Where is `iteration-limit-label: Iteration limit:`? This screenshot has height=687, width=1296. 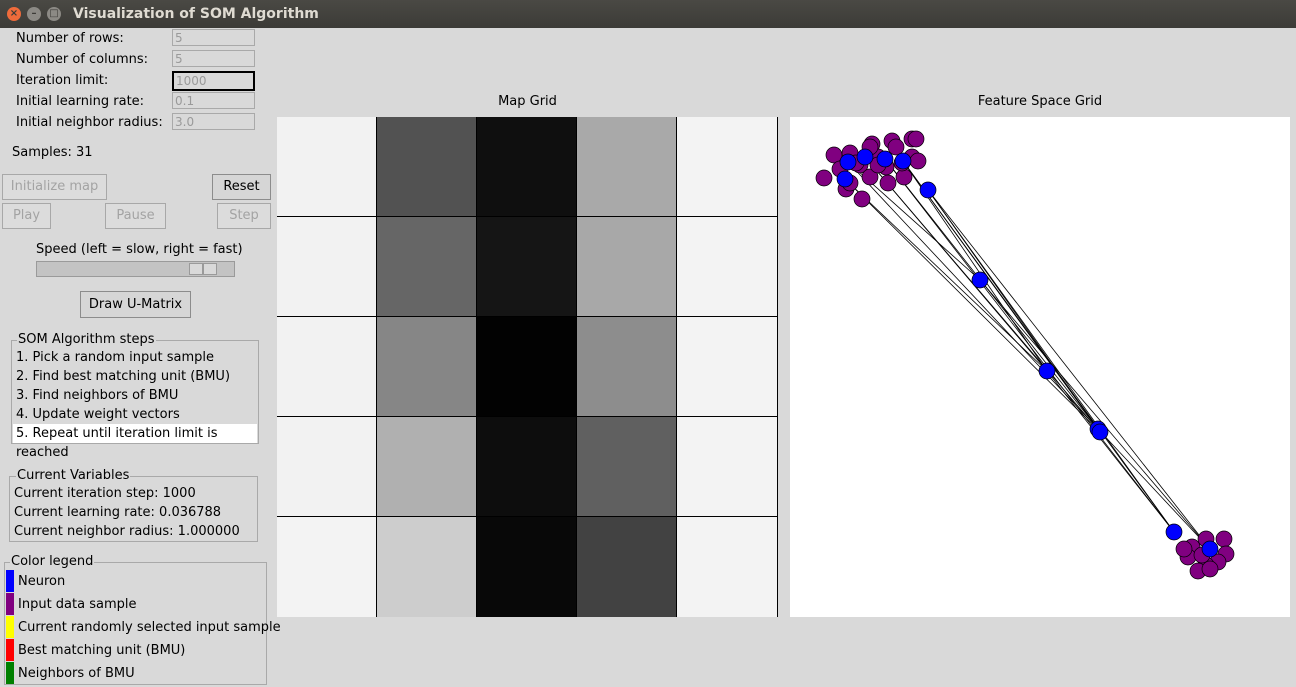
iteration-limit-label: Iteration limit: is located at coordinates (62, 80).